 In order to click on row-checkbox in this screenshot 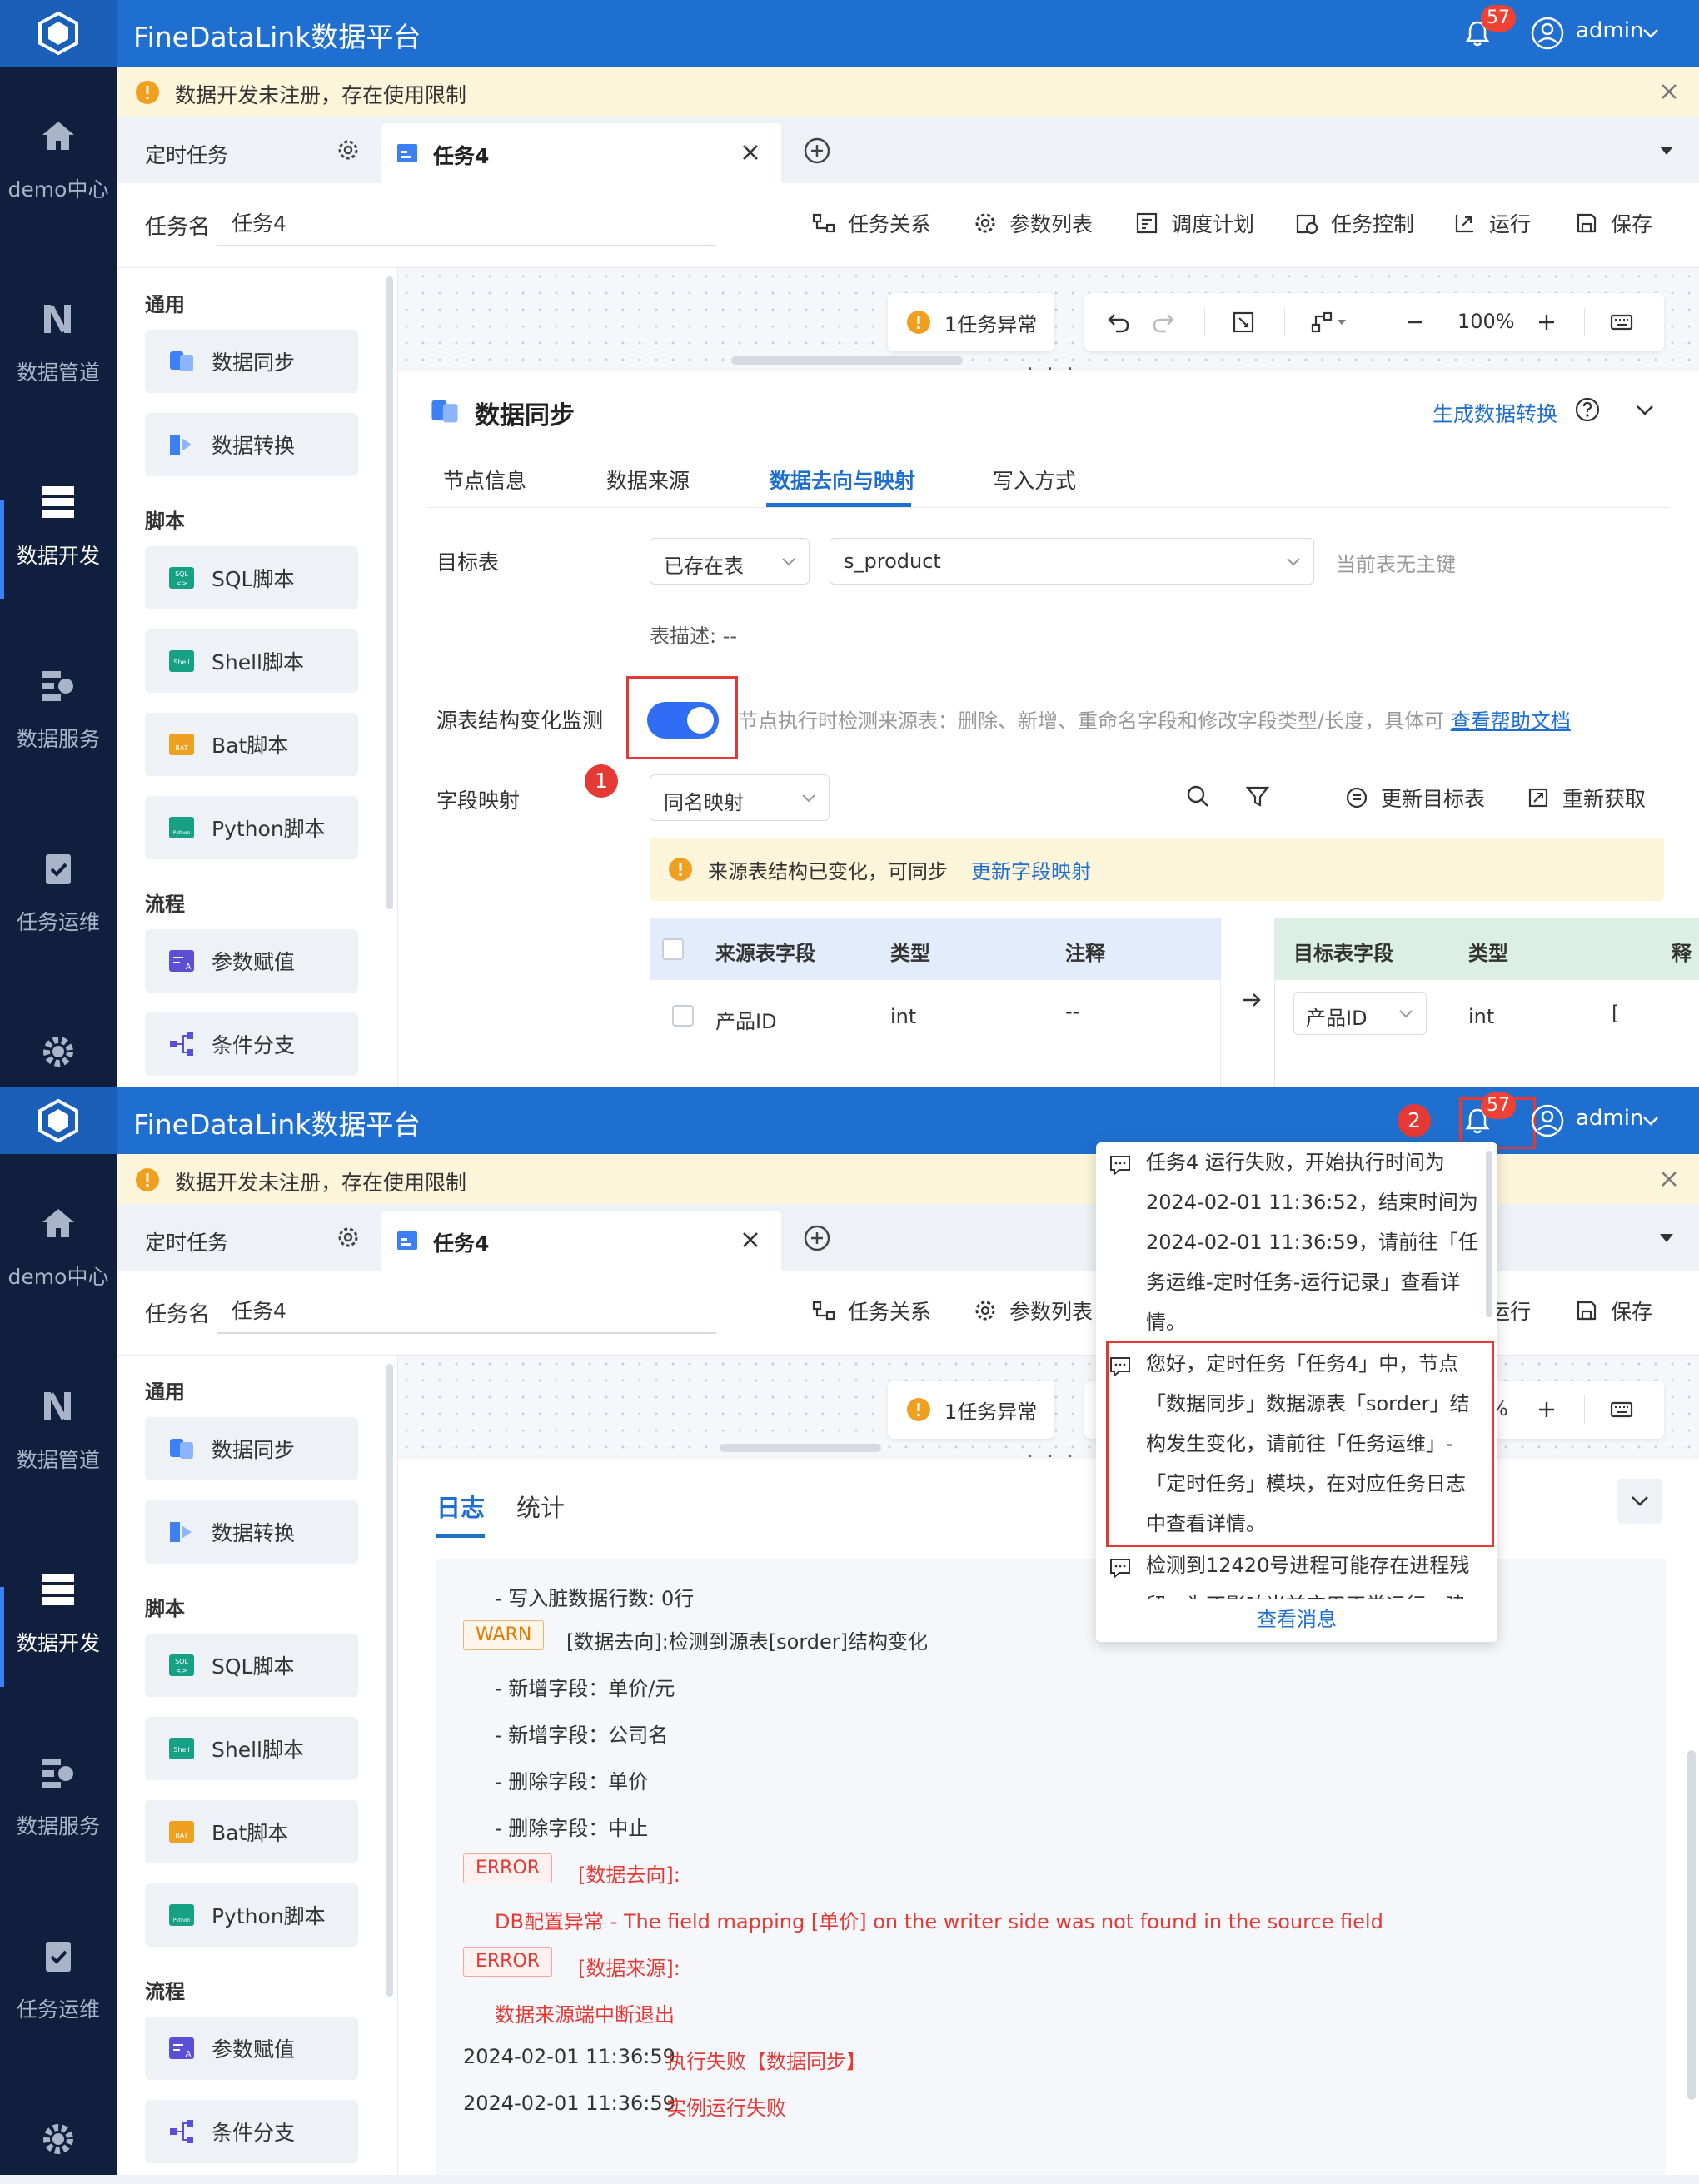, I will do `click(683, 1016)`.